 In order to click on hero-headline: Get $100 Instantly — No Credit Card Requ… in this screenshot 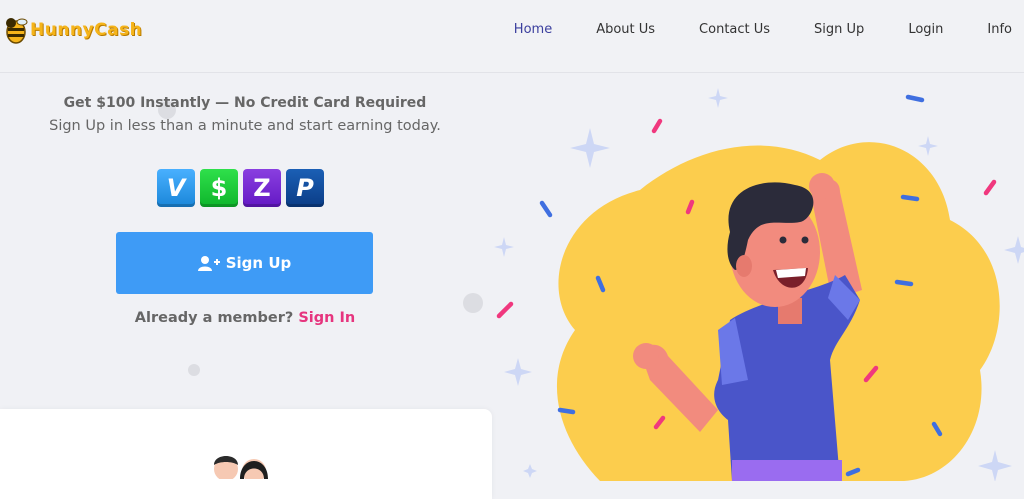, I will do `click(245, 103)`.